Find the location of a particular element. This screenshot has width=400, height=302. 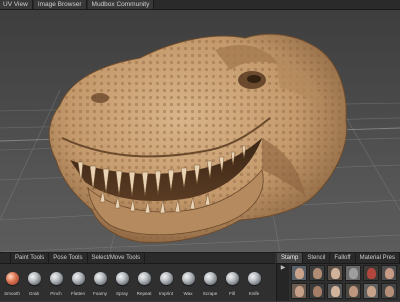

tool-label: Knife is located at coordinates (254, 293).